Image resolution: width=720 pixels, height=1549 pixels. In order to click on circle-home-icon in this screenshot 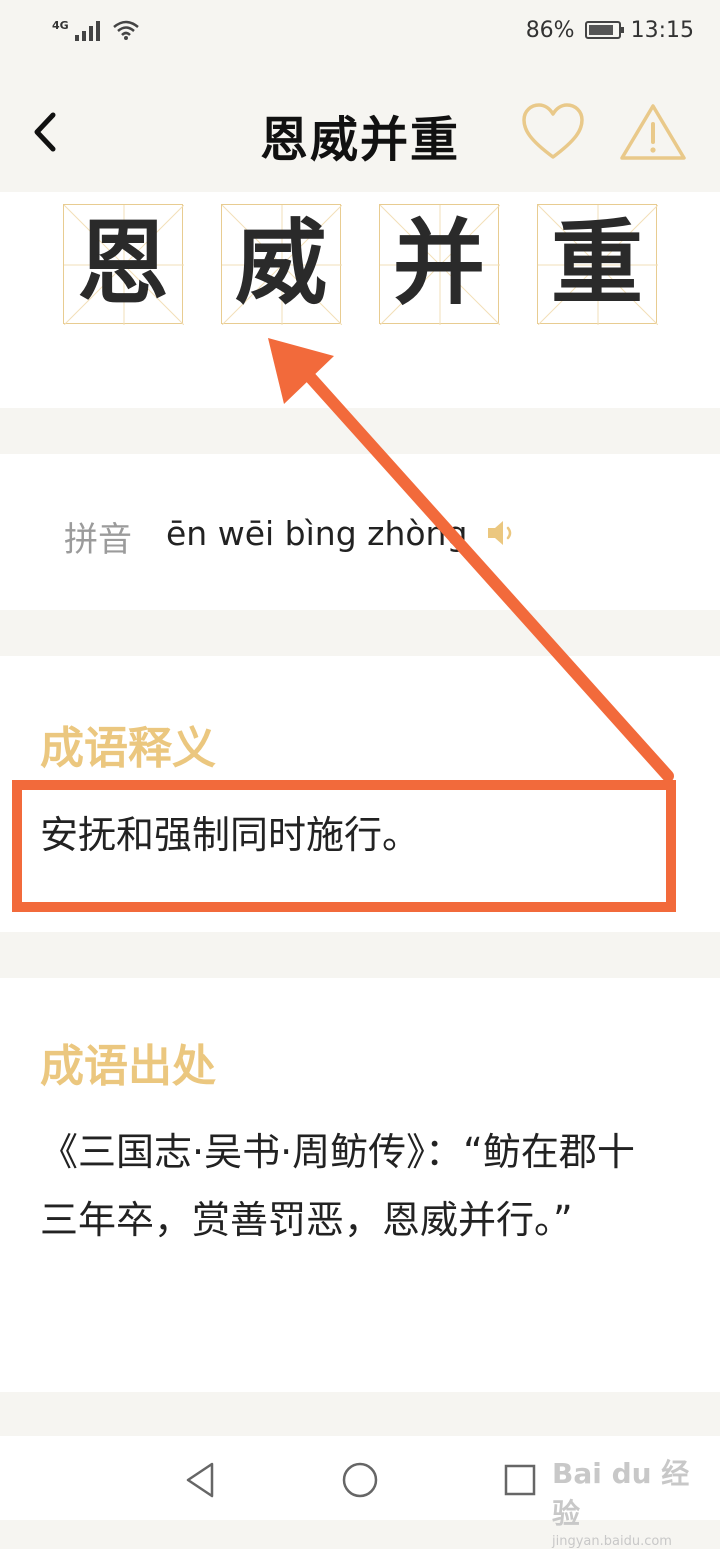, I will do `click(360, 1480)`.